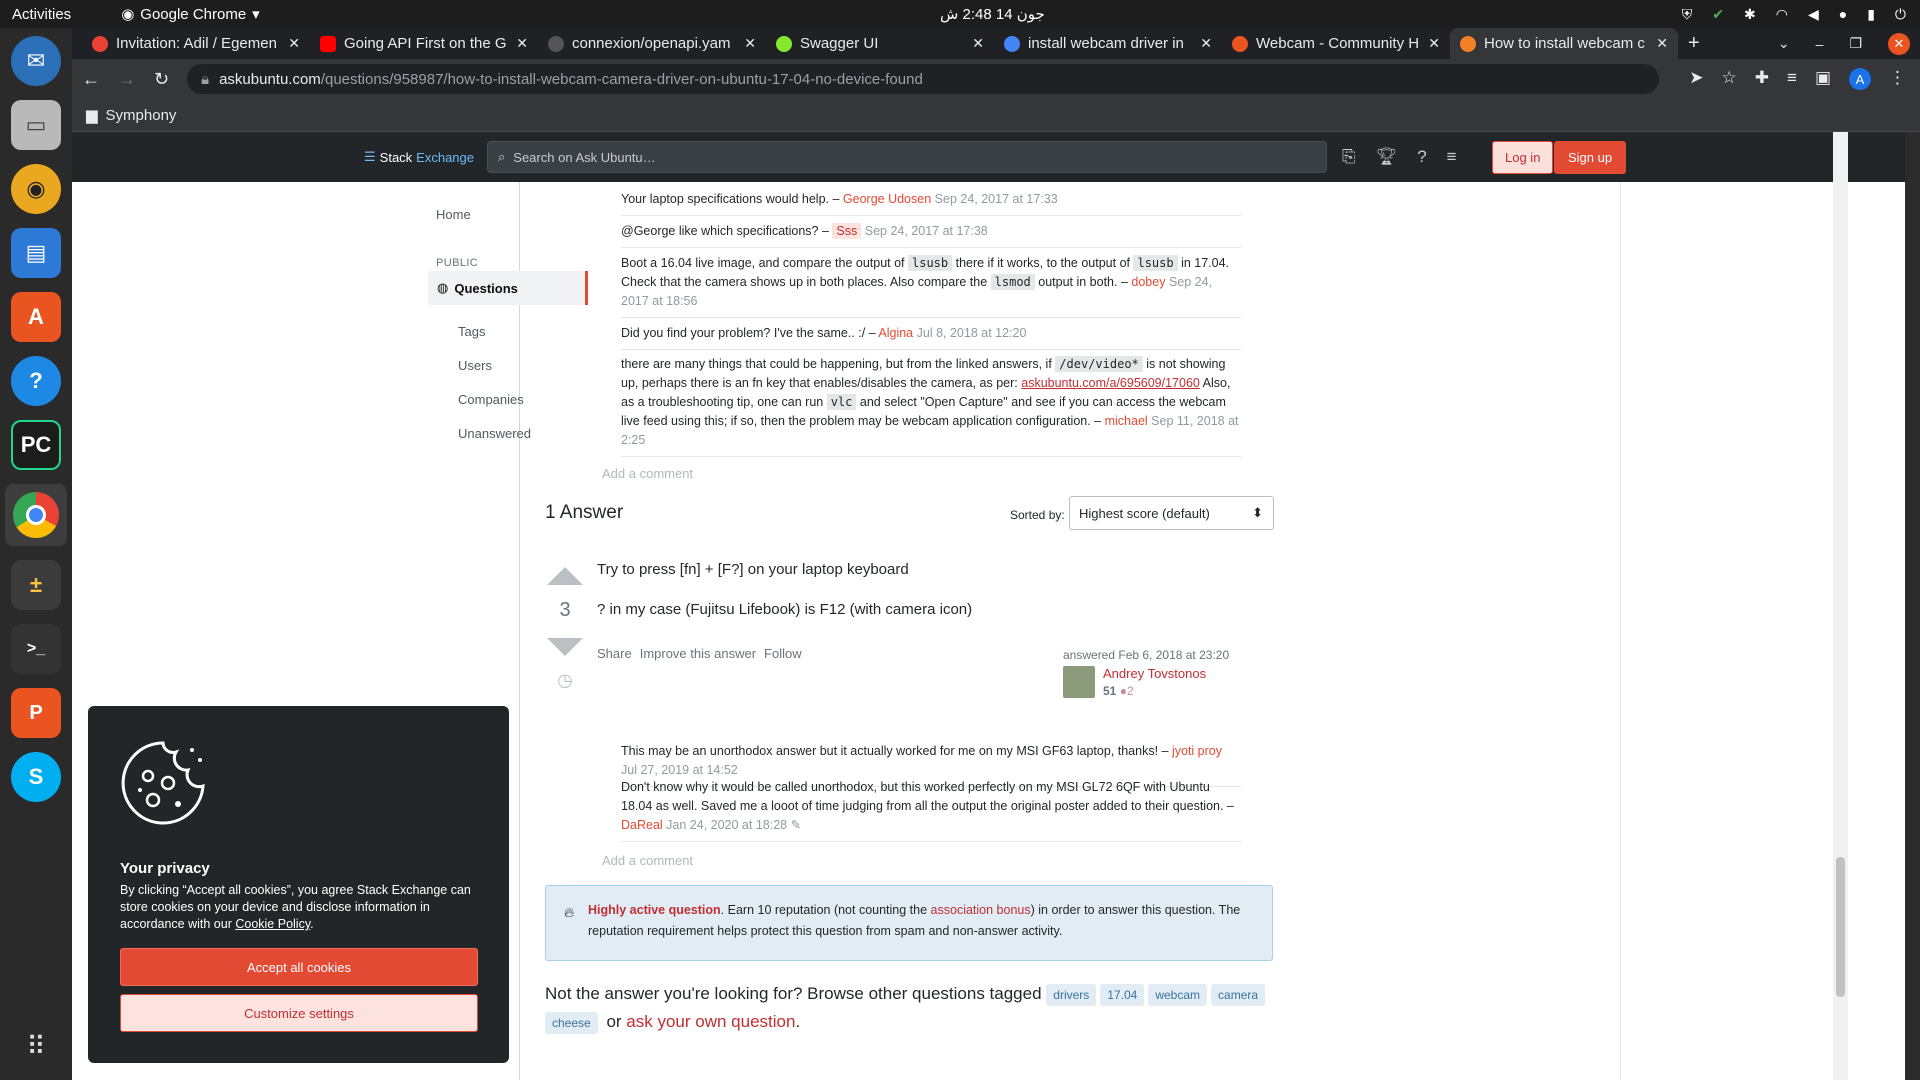  I want to click on settings-icon: ✱, so click(1750, 14).